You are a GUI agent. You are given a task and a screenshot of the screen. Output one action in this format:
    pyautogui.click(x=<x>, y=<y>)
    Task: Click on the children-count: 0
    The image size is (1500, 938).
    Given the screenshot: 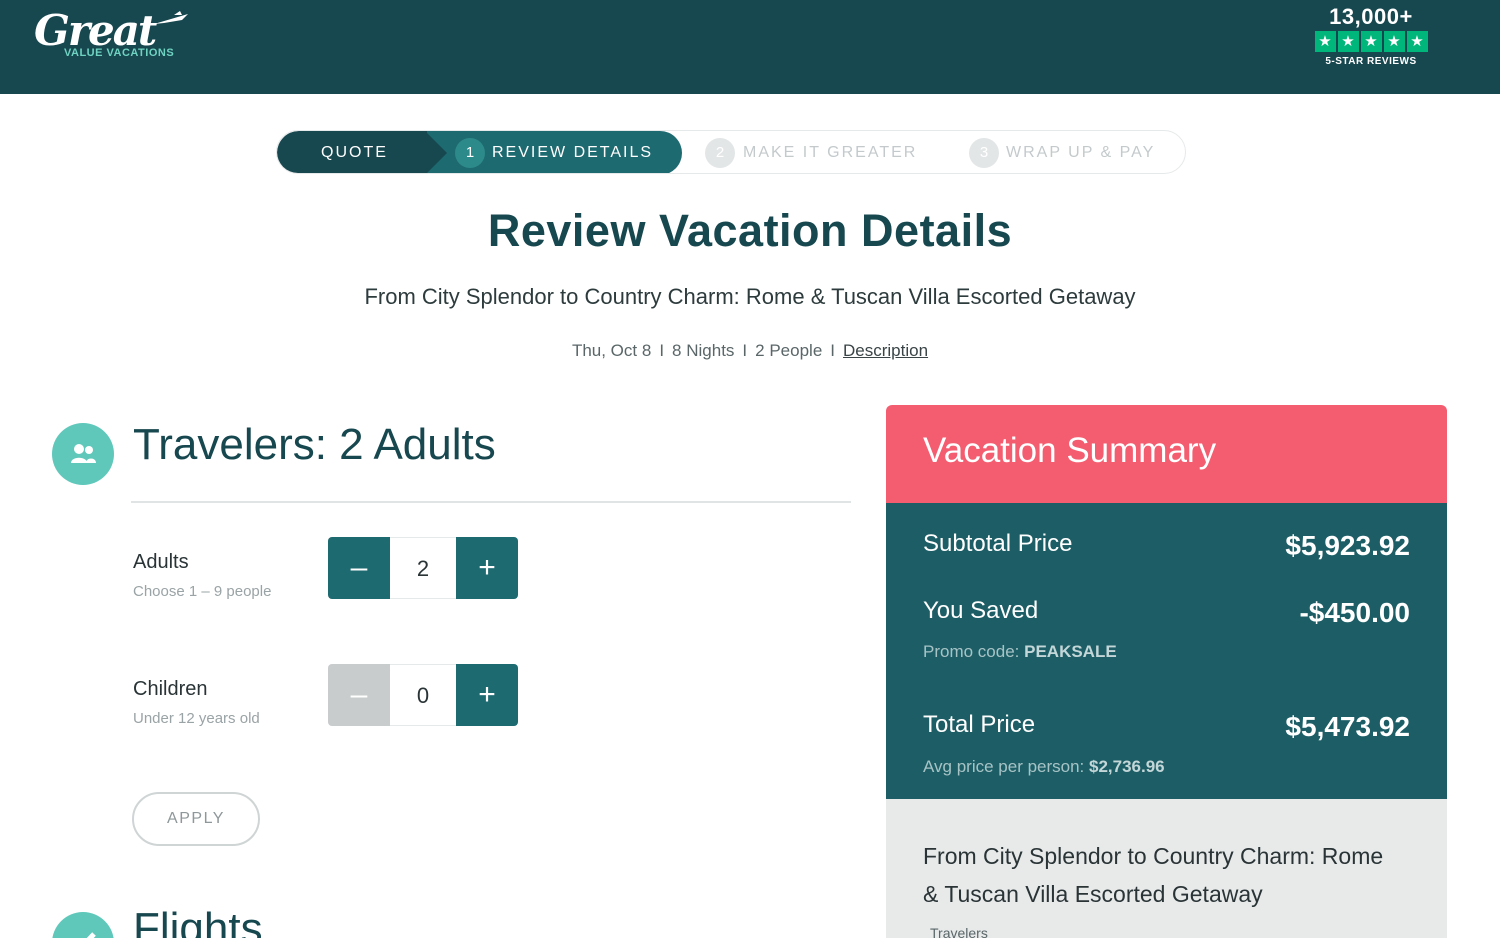 What is the action you would take?
    pyautogui.click(x=423, y=695)
    